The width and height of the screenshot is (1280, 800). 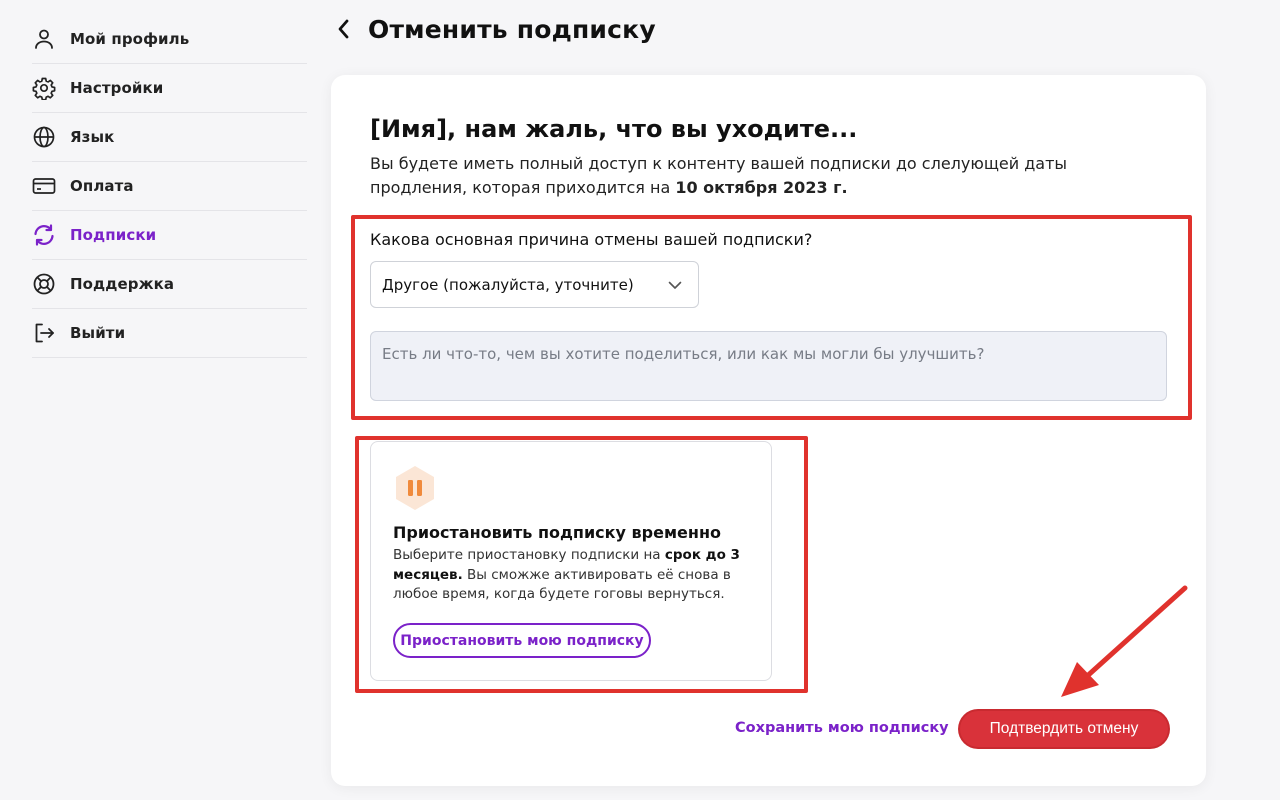 I want to click on sidebar-item-label: Оплата, so click(x=102, y=186).